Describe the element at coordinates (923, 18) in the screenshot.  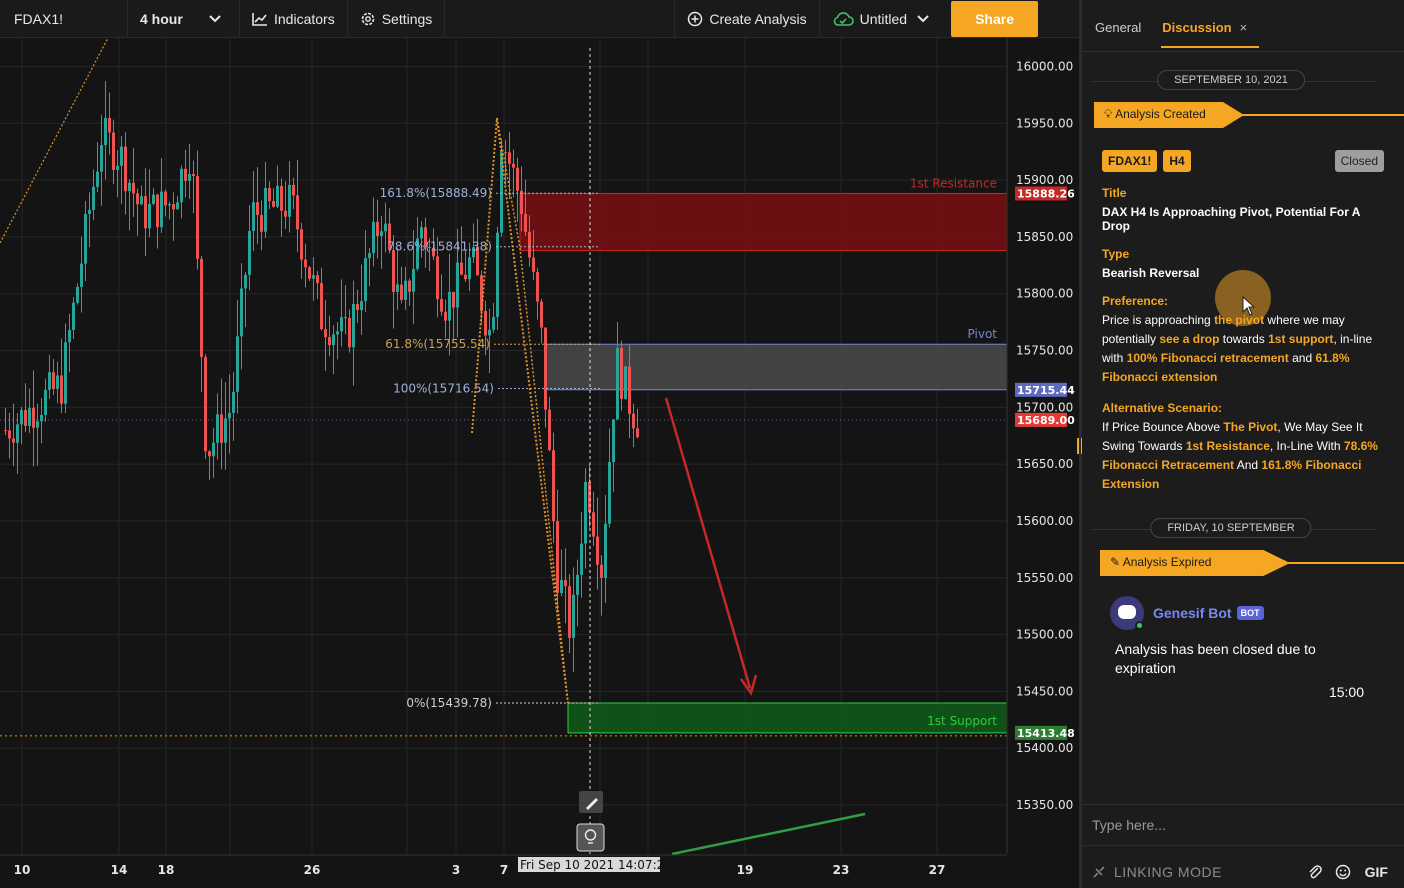
I see `chevron-down-icon` at that location.